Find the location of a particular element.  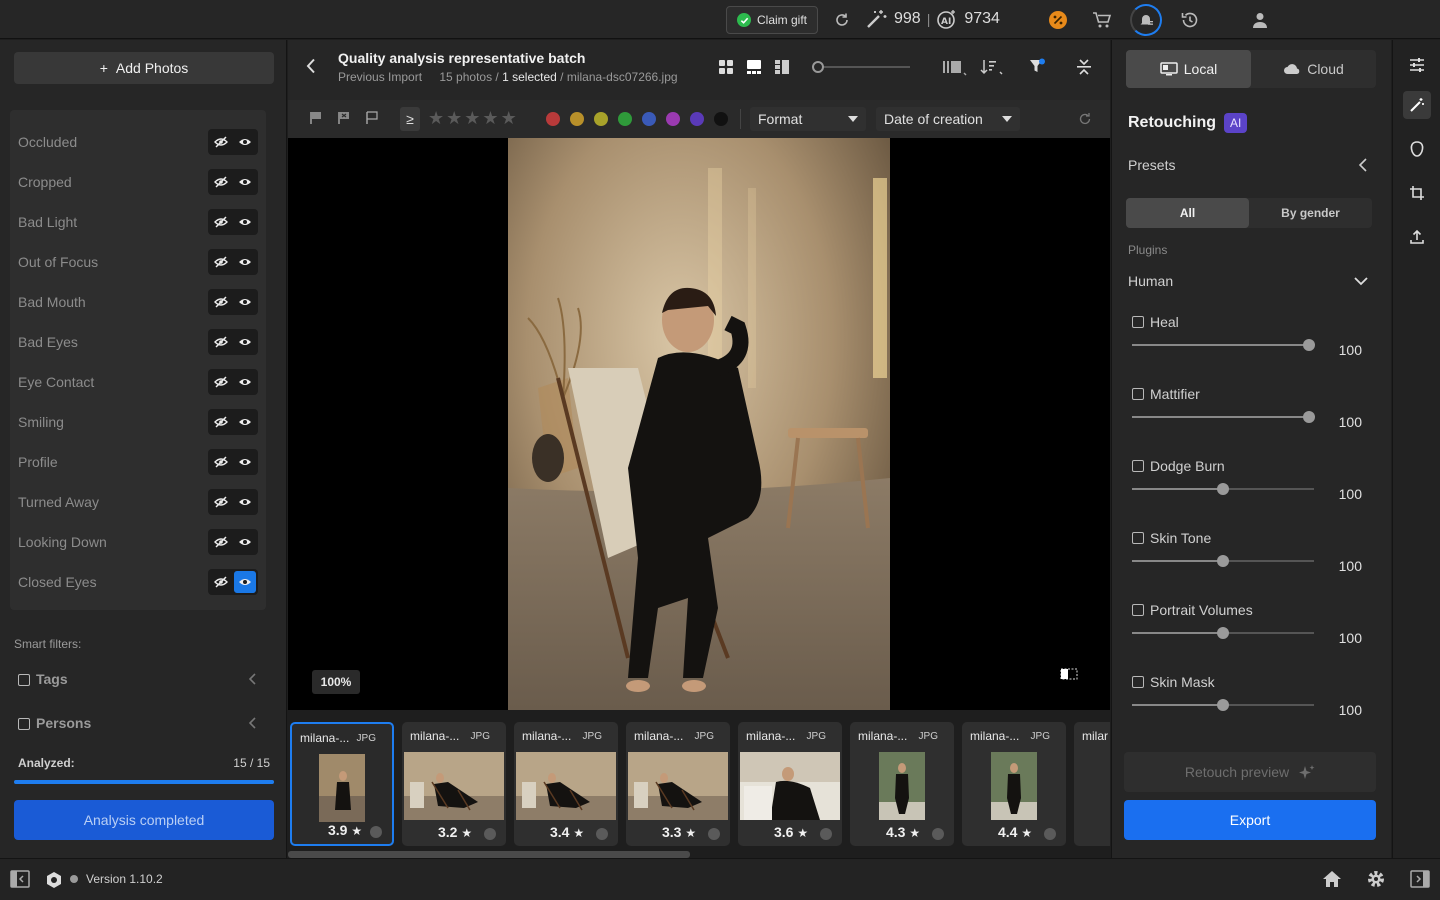

settings-gear-icon is located at coordinates (1376, 879).